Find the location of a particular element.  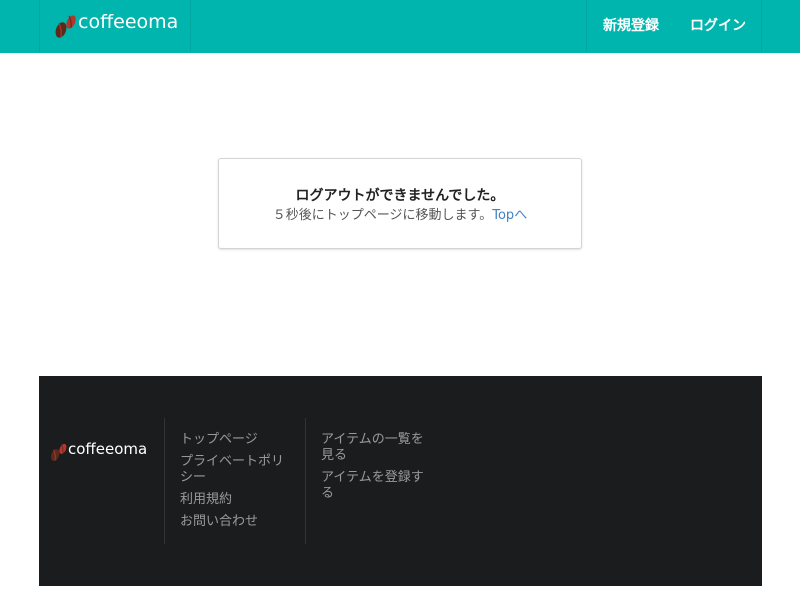

logo-text: coffeeoma is located at coordinates (128, 22).